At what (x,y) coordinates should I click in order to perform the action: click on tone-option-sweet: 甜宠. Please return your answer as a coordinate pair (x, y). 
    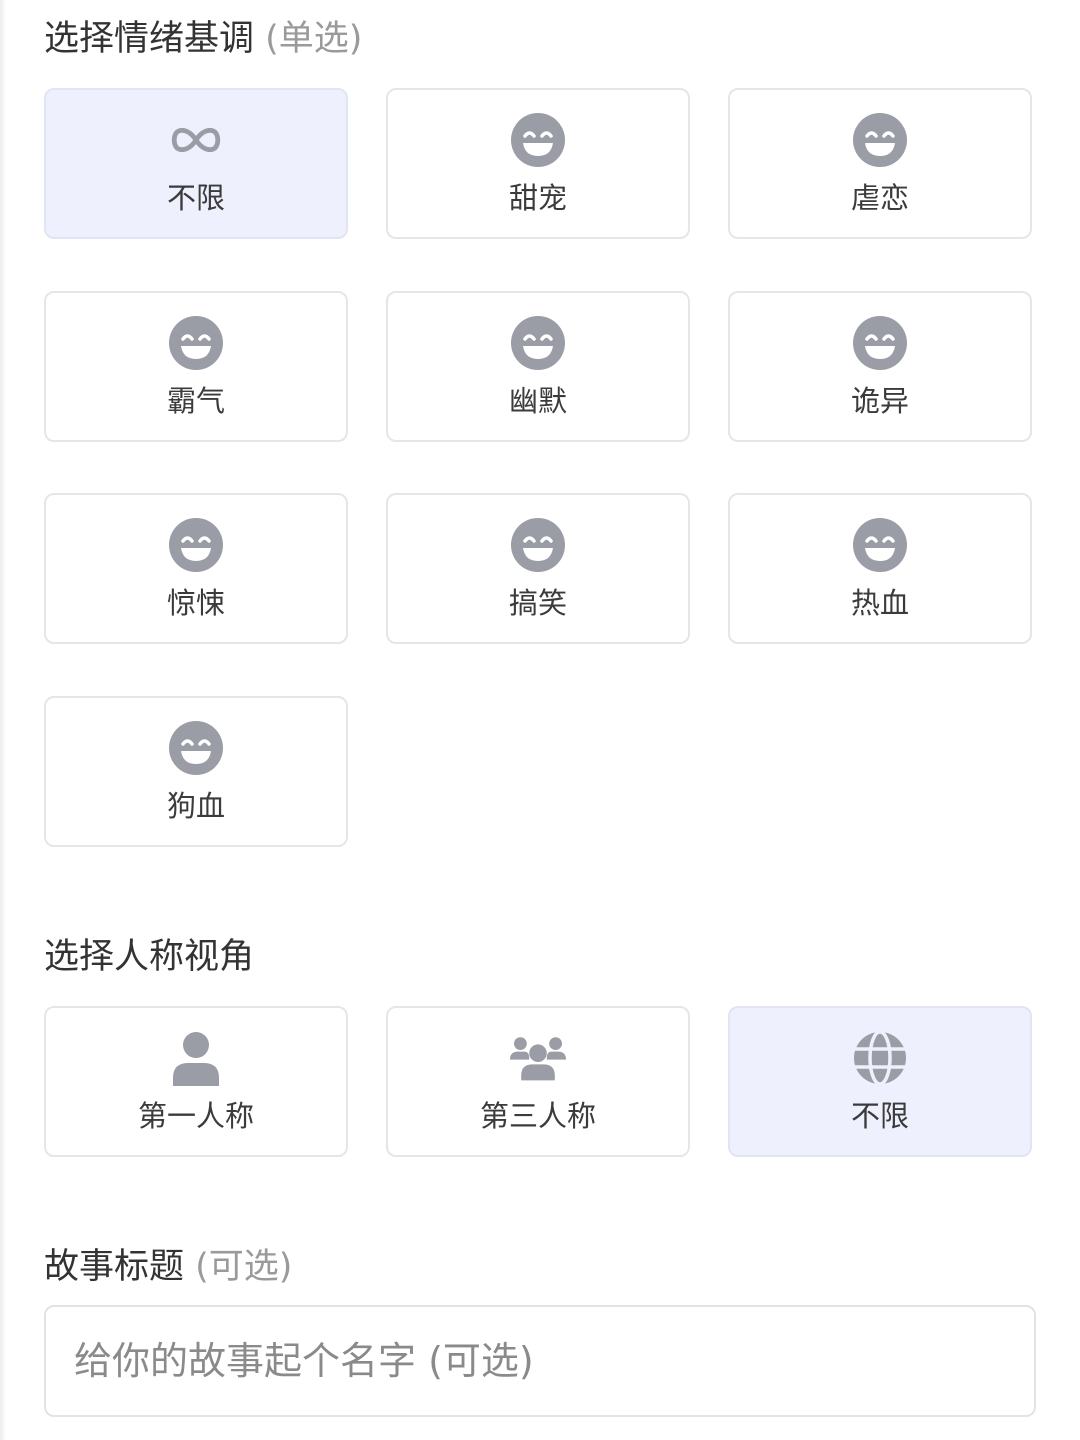
    Looking at the image, I should click on (538, 163).